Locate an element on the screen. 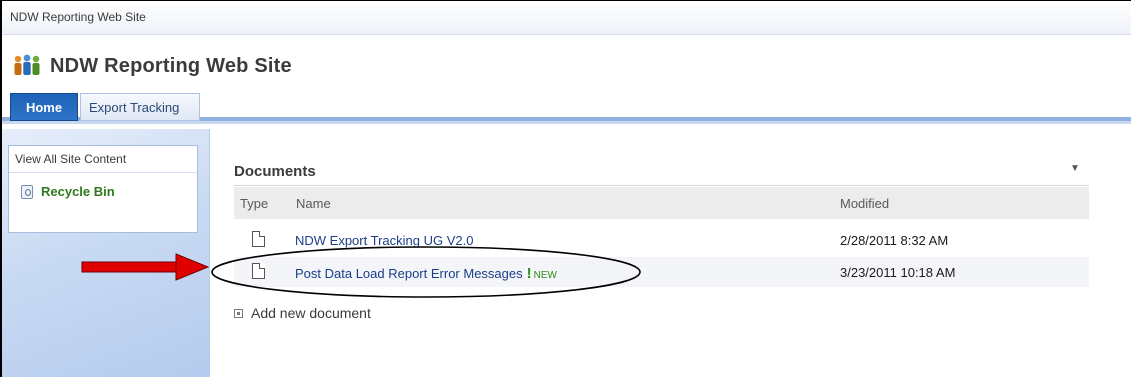 This screenshot has height=377, width=1131. document-link: NDW Export Tracking UG V2.0 is located at coordinates (384, 240).